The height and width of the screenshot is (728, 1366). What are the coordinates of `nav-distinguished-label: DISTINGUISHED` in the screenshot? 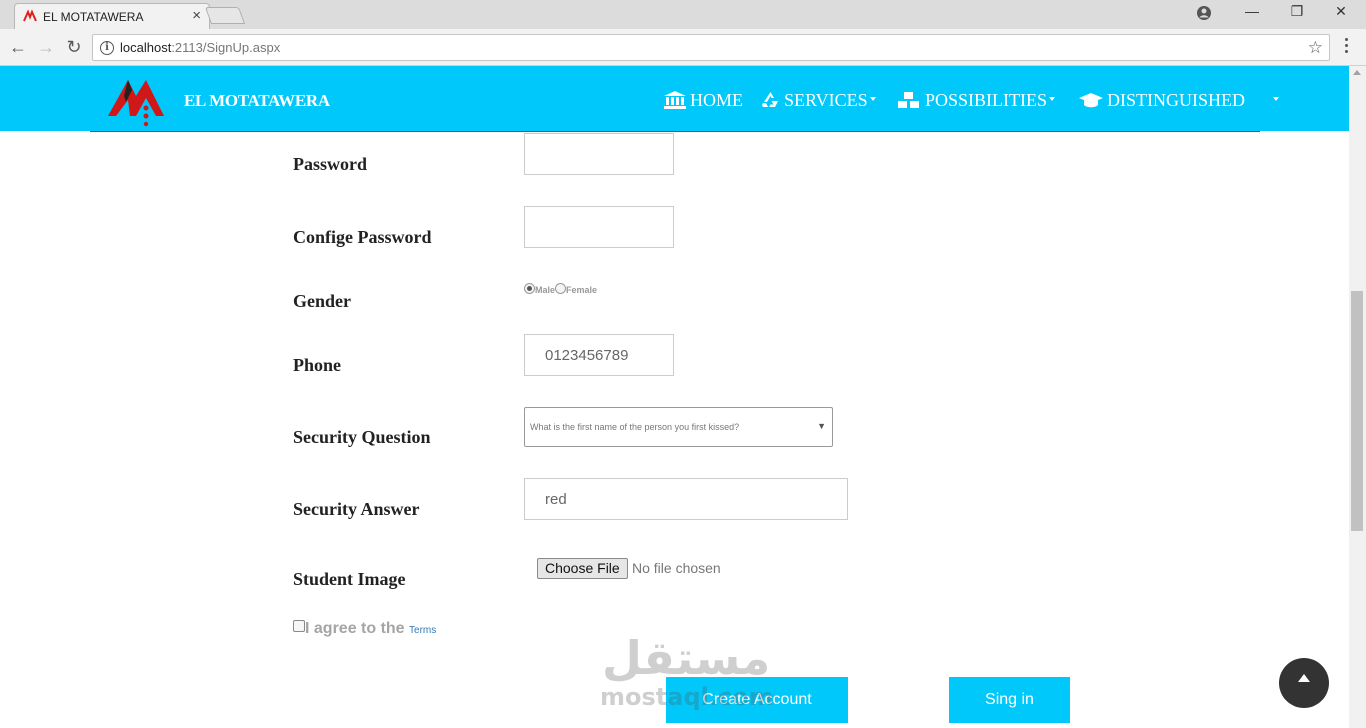 It's located at (1176, 100).